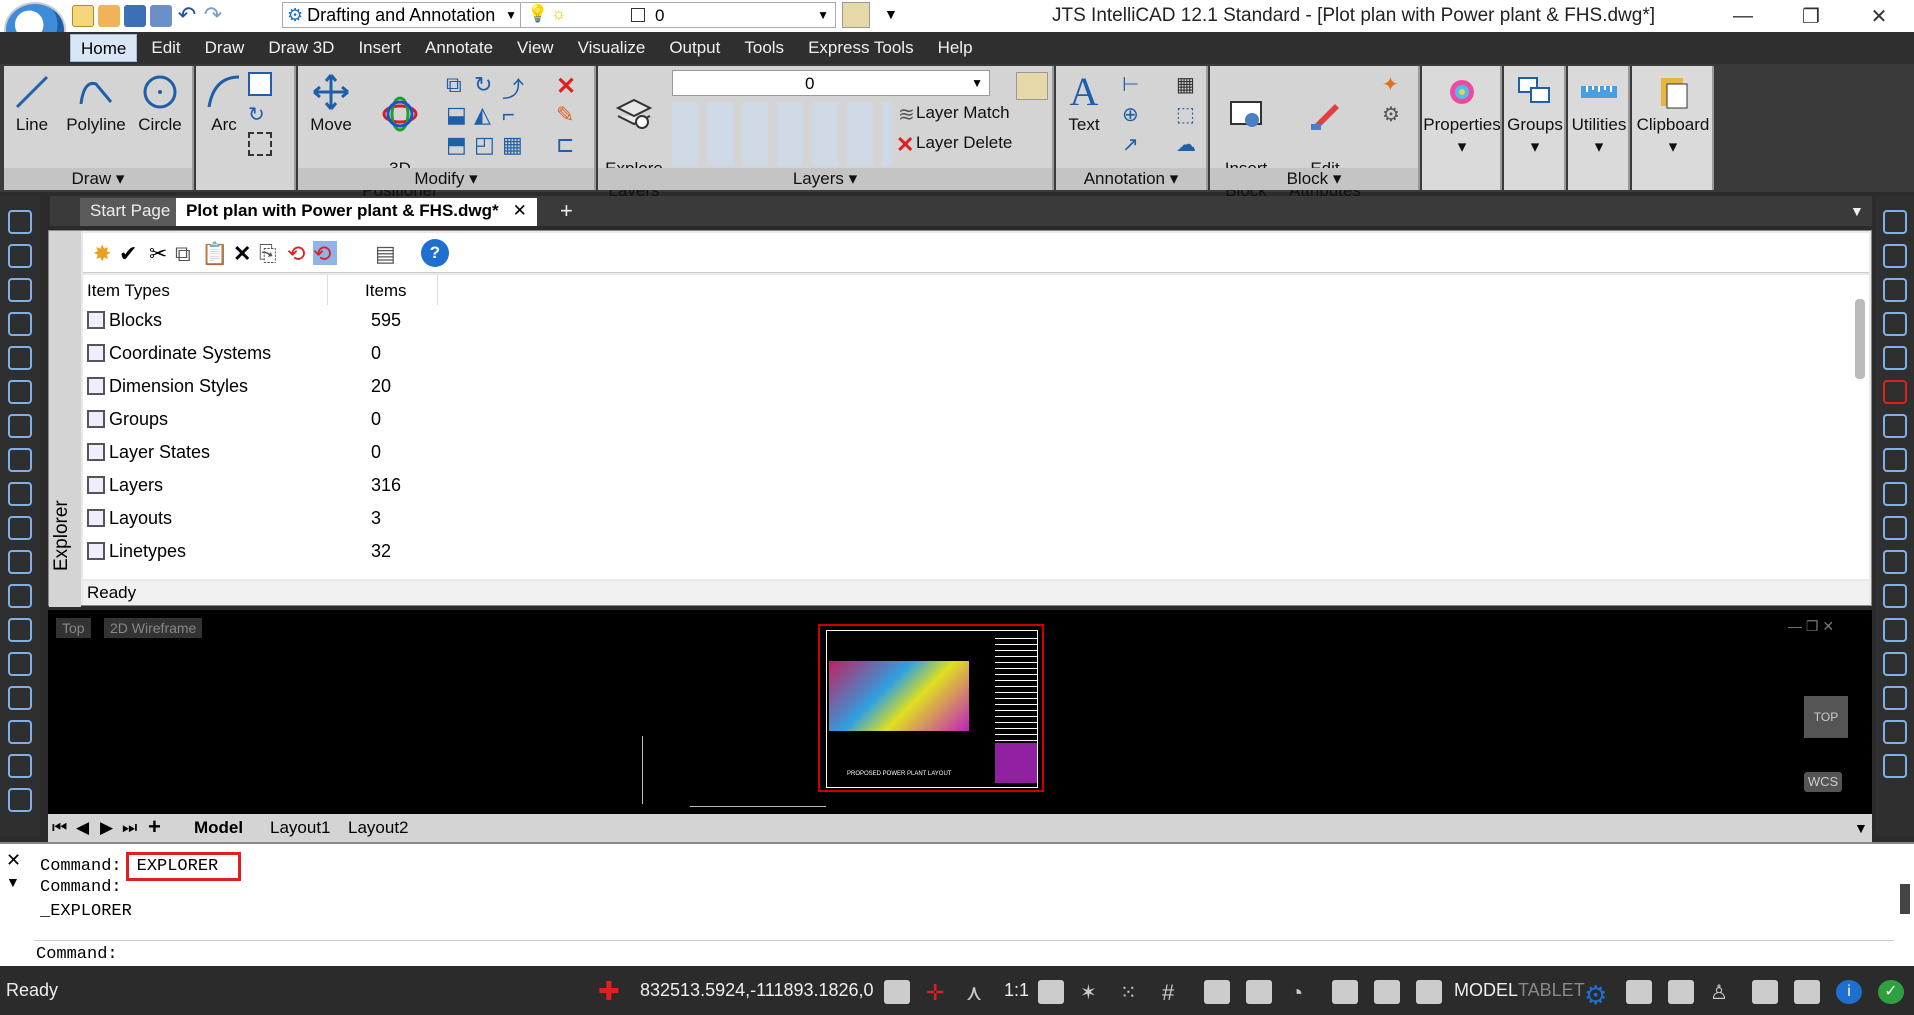 The width and height of the screenshot is (1914, 1015). I want to click on model-toggle: MODEL, so click(1486, 990).